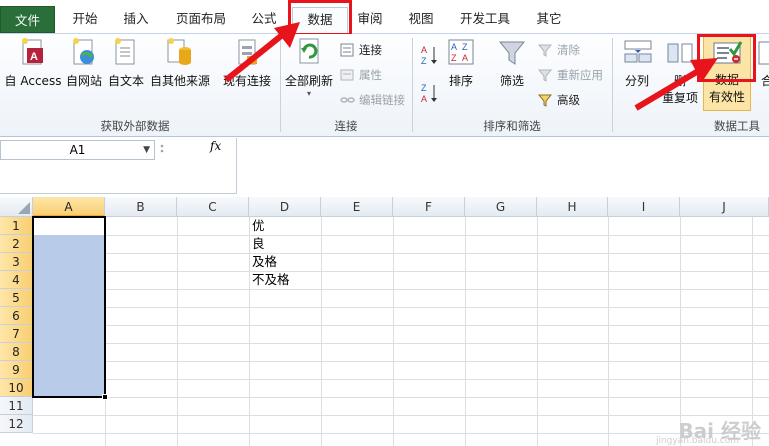 Image resolution: width=769 pixels, height=446 pixels. Describe the element at coordinates (162, 149) in the screenshot. I see `formula-bar-resize-handle` at that location.